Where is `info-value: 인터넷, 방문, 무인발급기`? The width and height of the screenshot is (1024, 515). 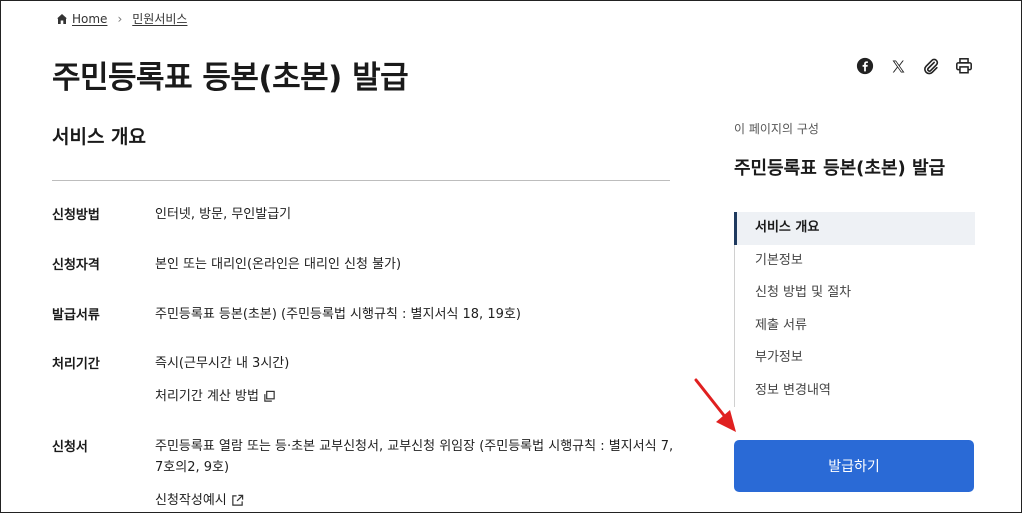 info-value: 인터넷, 방문, 무인발급기 is located at coordinates (415, 214).